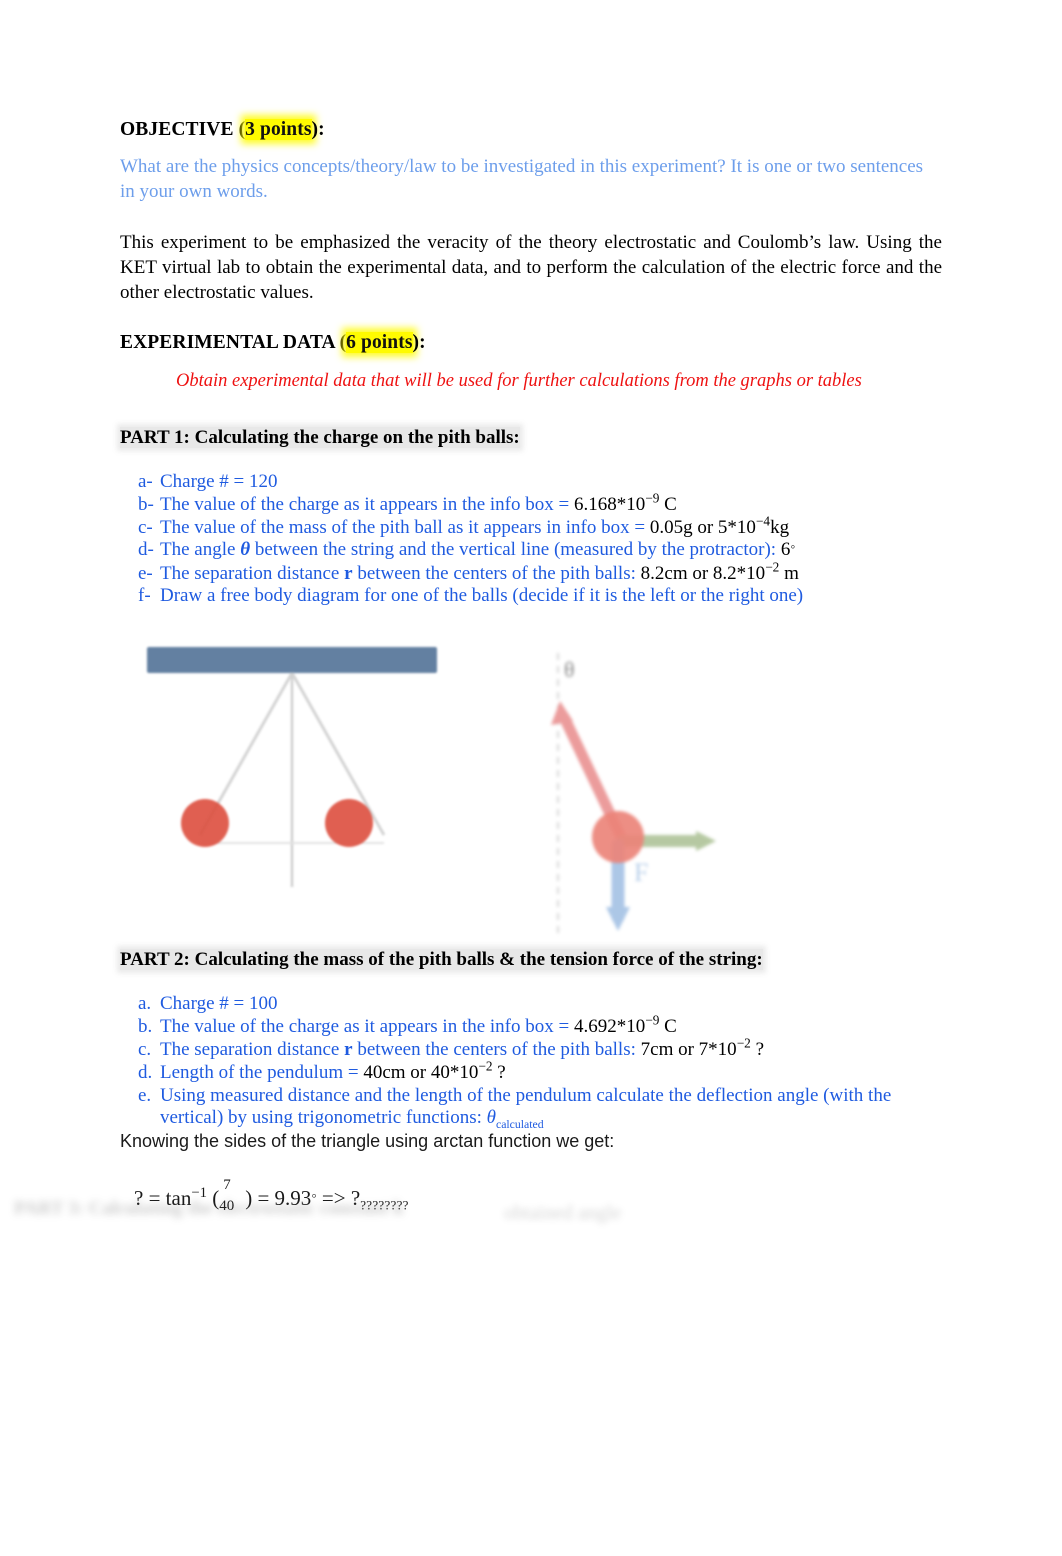 The width and height of the screenshot is (1062, 1556). What do you see at coordinates (641, 872) in the screenshot?
I see `weight-label: F` at bounding box center [641, 872].